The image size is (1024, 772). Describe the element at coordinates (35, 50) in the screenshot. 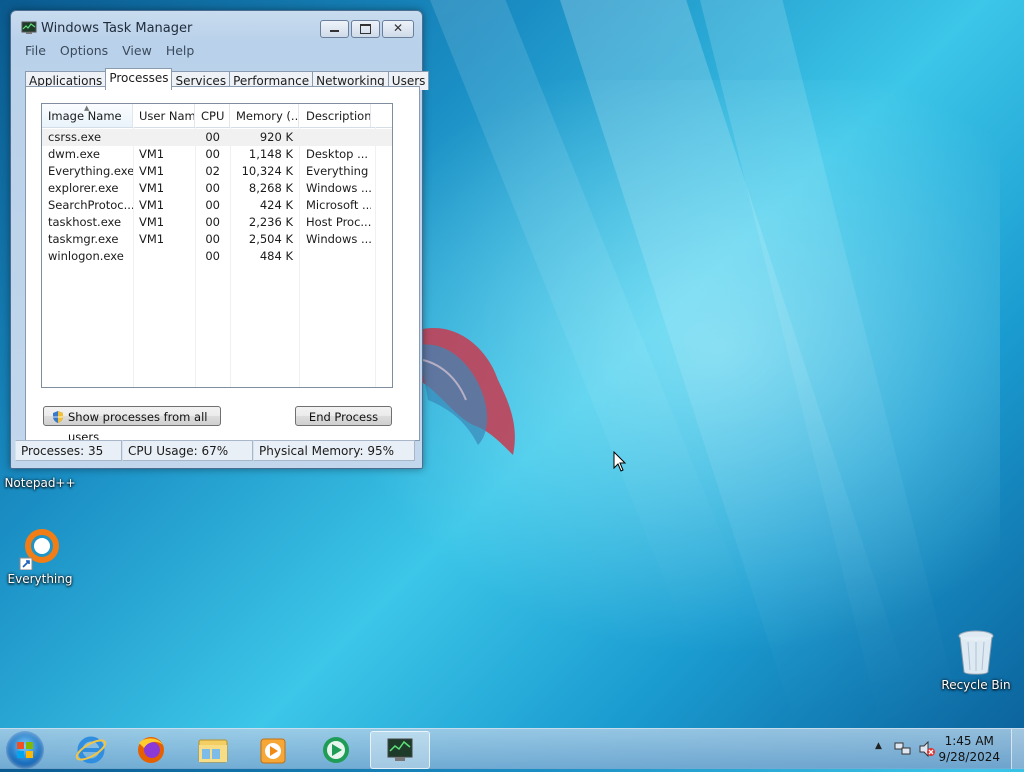

I see `menu-file: File` at that location.